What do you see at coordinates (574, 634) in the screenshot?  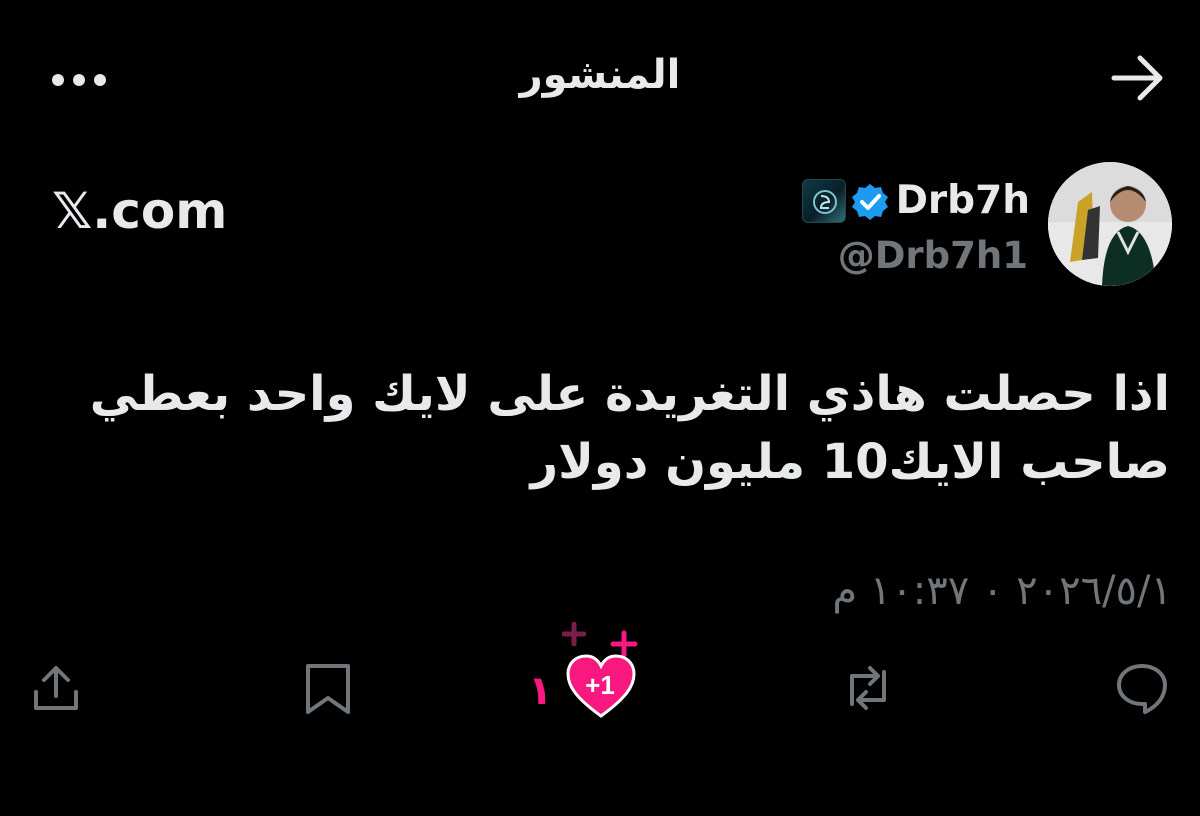 I see `sparkle-icon` at bounding box center [574, 634].